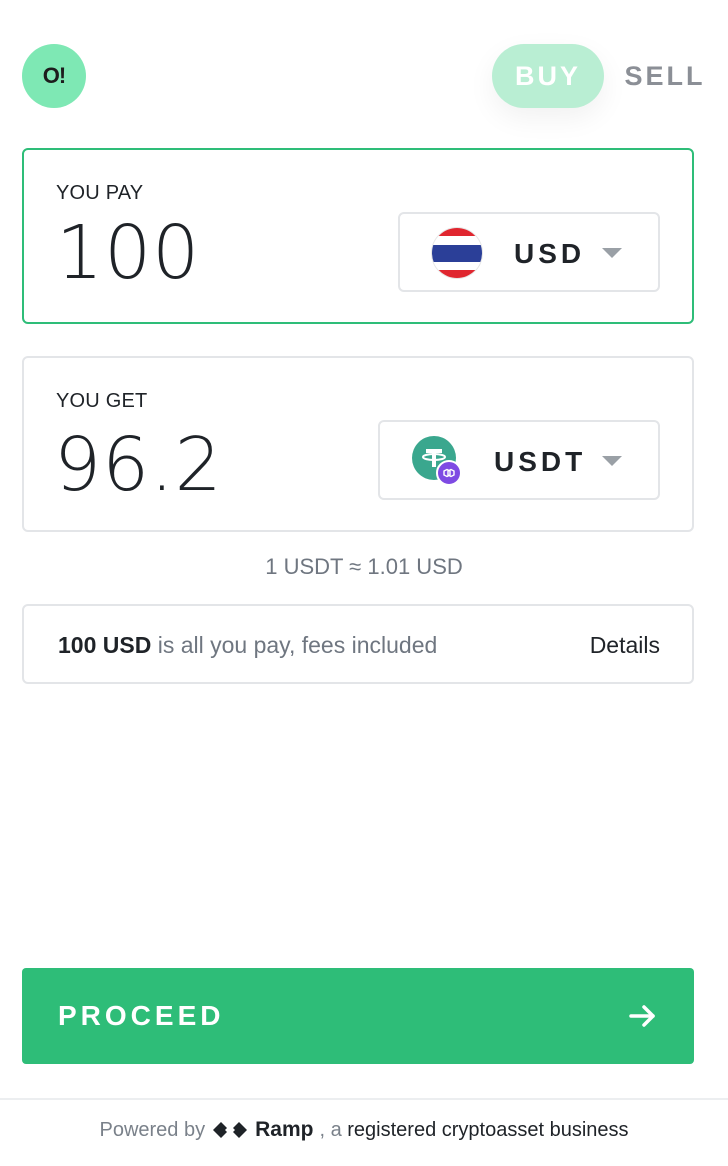  Describe the element at coordinates (358, 444) in the screenshot. I see `get-card: YOU GET 96.2 USDT` at that location.